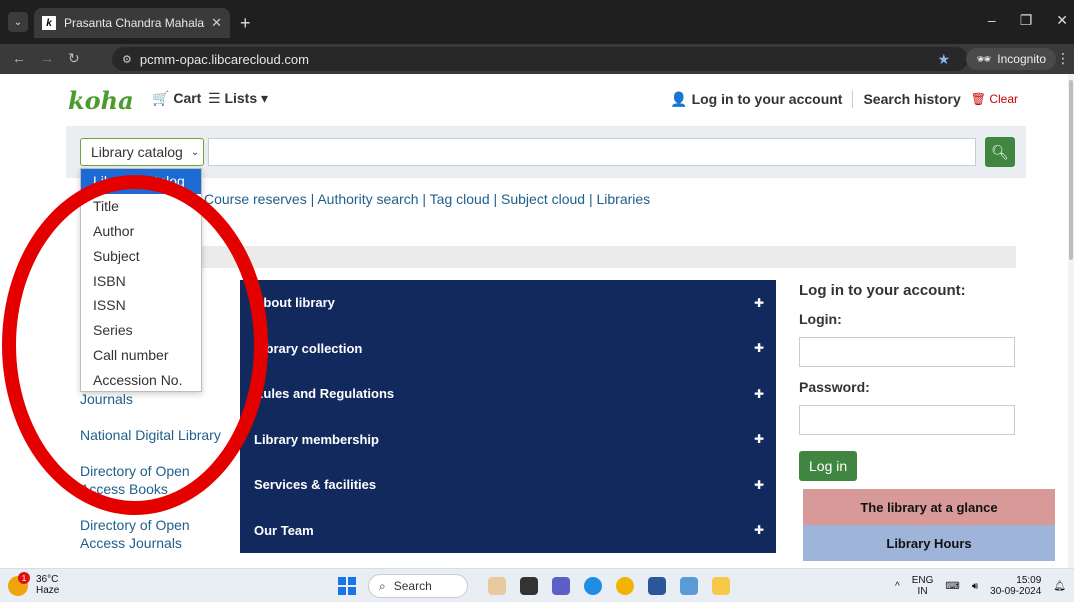 This screenshot has width=1074, height=602. What do you see at coordinates (540, 59) in the screenshot?
I see `address-bar: ⚙ pcmm-opac.libcarecloud.com` at bounding box center [540, 59].